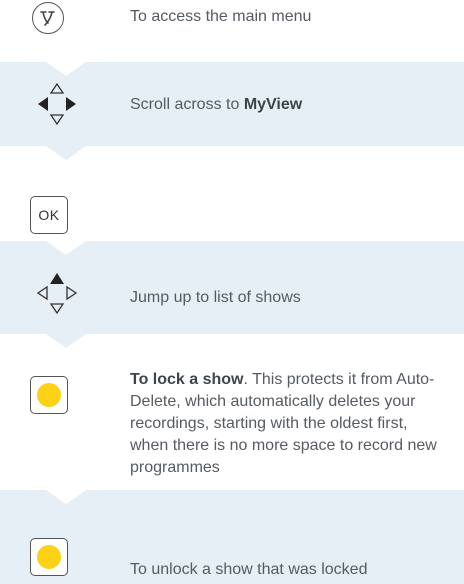  What do you see at coordinates (215, 297) in the screenshot?
I see `step-4-text: Jump up to list of shows` at bounding box center [215, 297].